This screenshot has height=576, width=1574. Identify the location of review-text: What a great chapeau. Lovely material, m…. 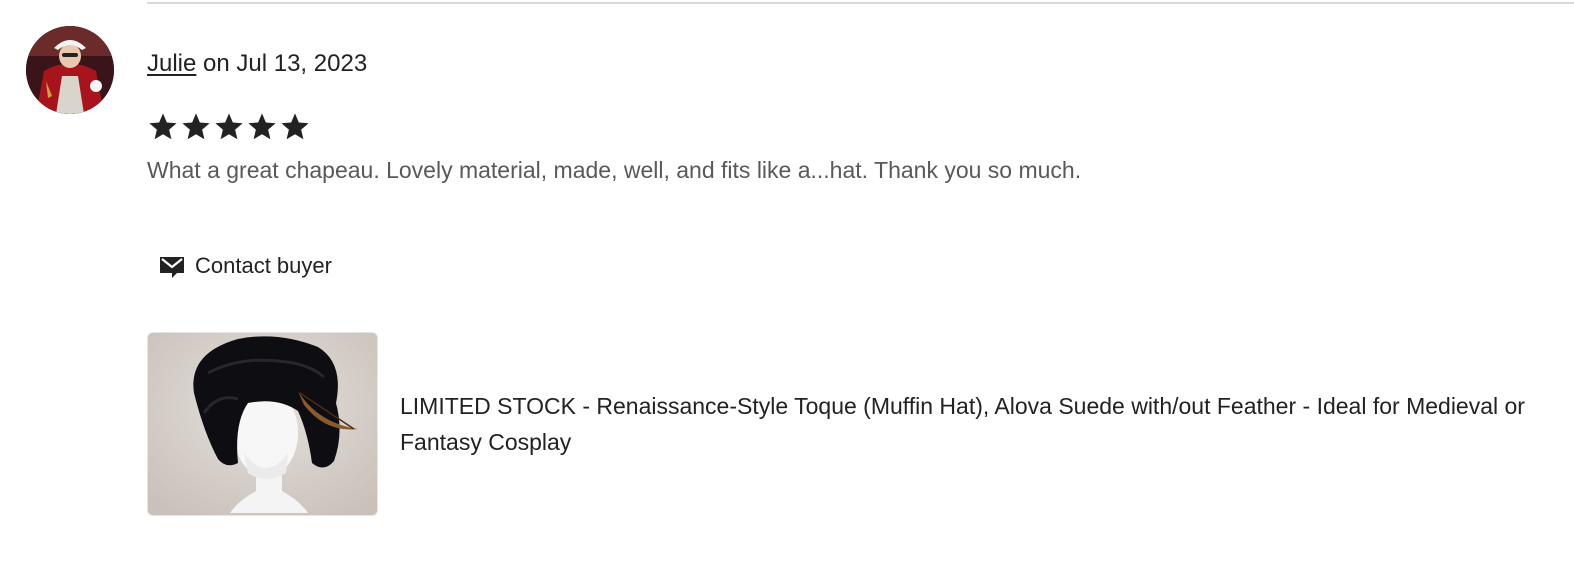
(614, 170).